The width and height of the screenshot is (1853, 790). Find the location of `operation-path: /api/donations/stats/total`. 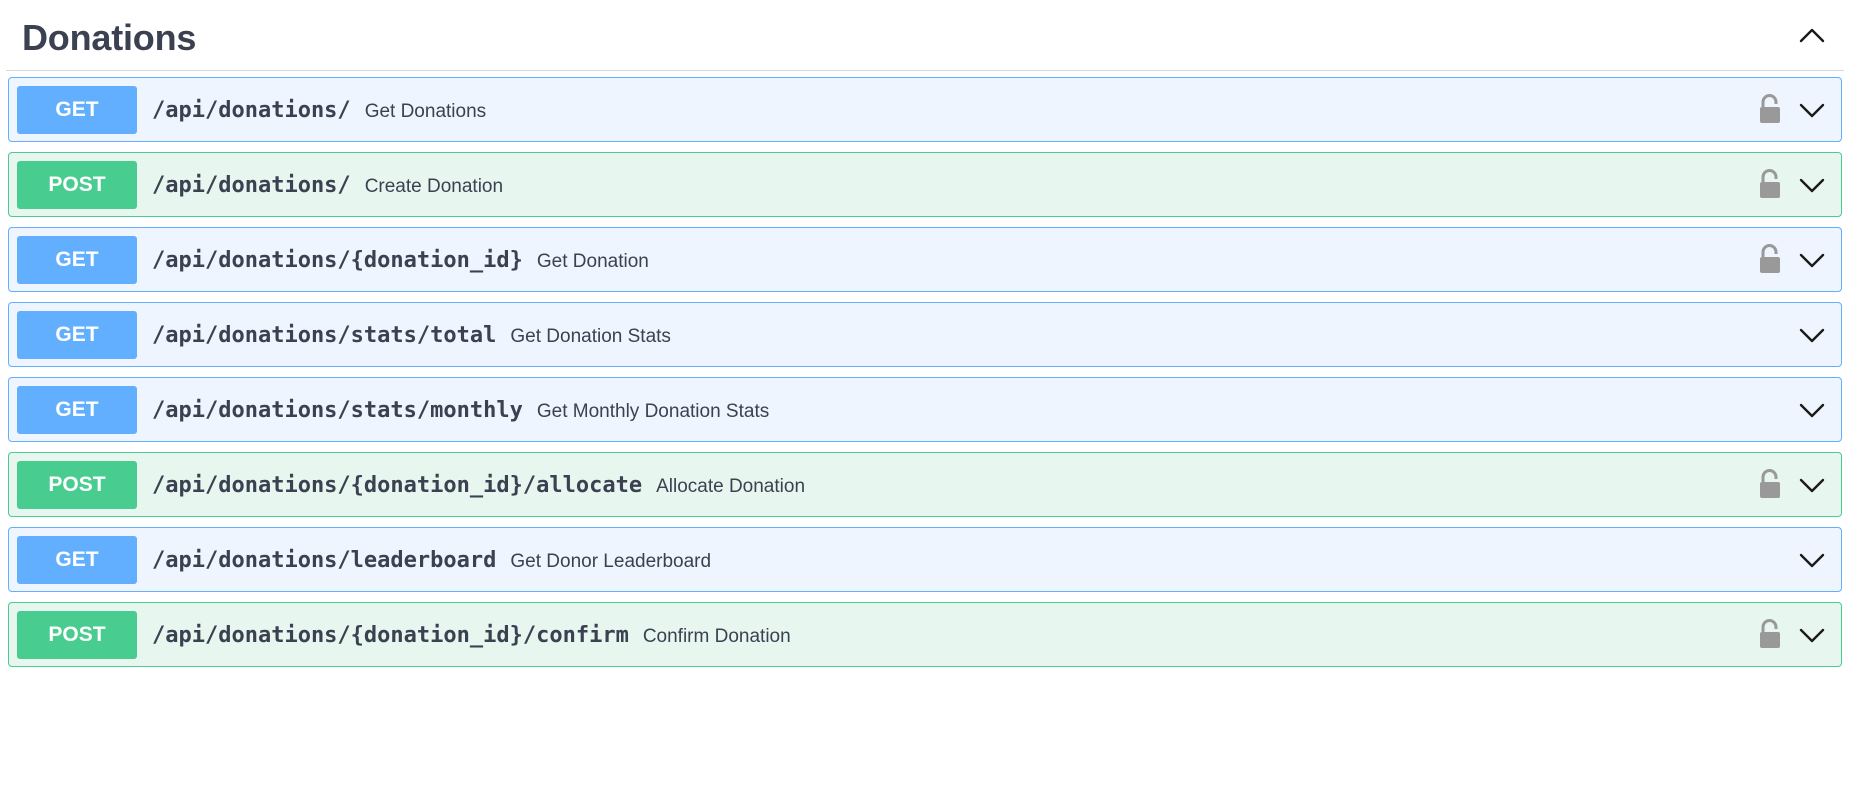

operation-path: /api/donations/stats/total is located at coordinates (324, 335).